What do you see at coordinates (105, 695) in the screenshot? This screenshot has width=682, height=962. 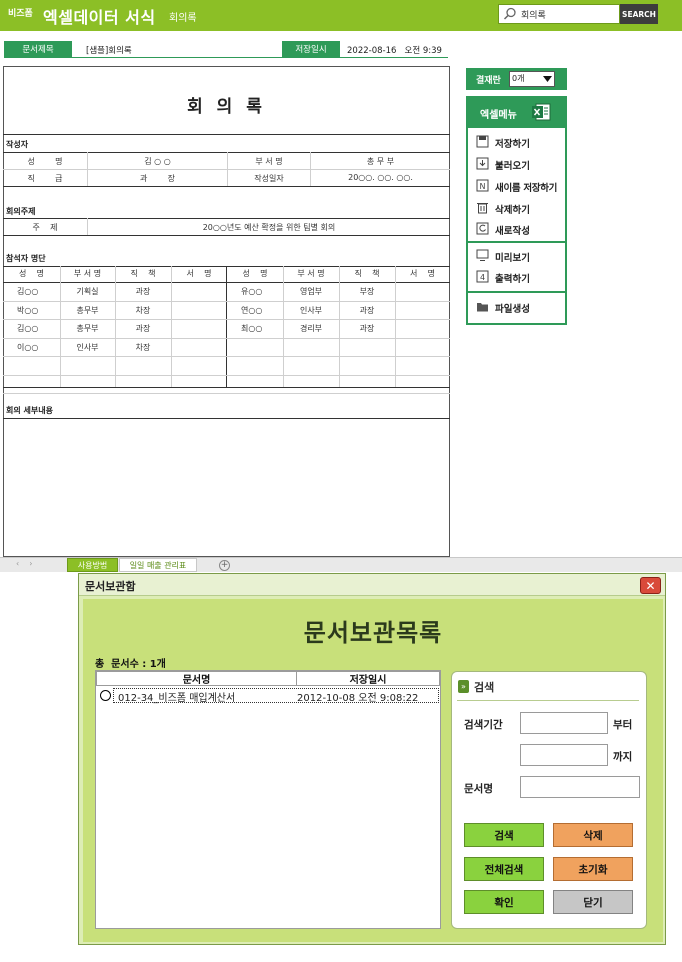 I see `list-item-radio` at bounding box center [105, 695].